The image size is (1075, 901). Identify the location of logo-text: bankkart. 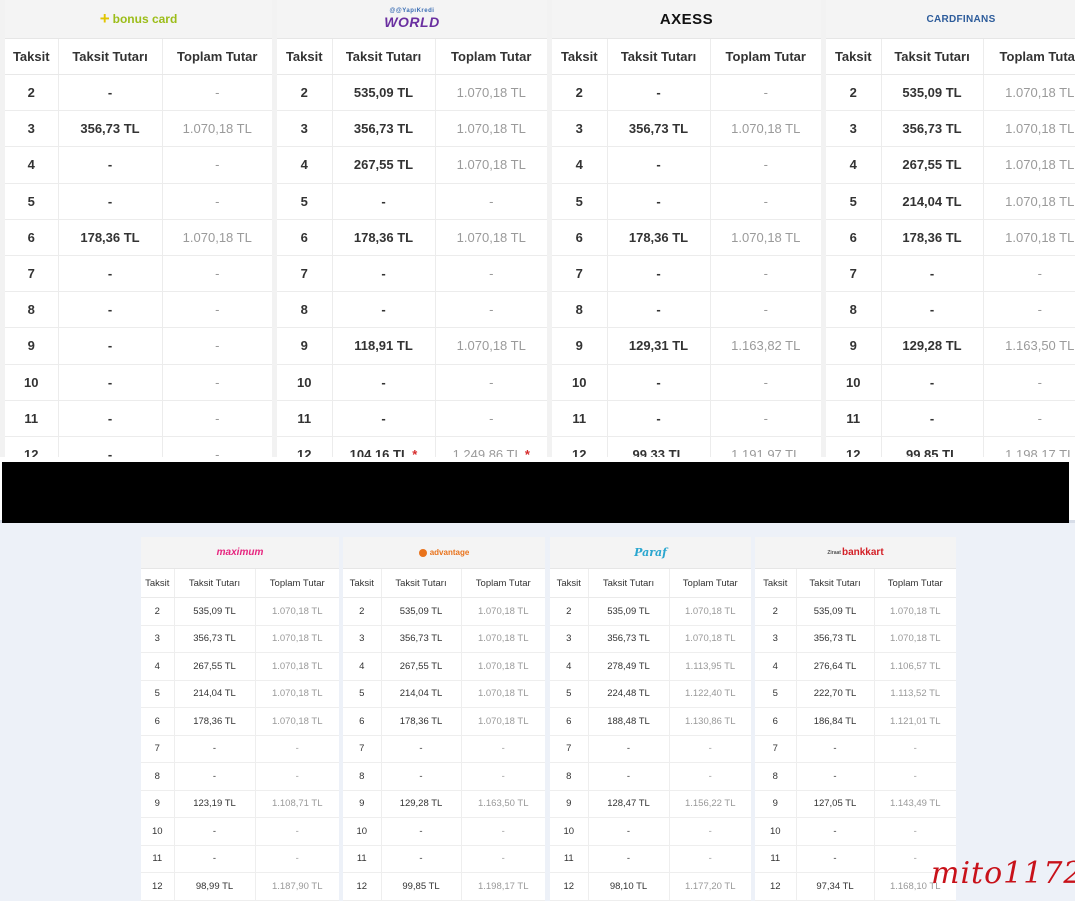
(862, 552).